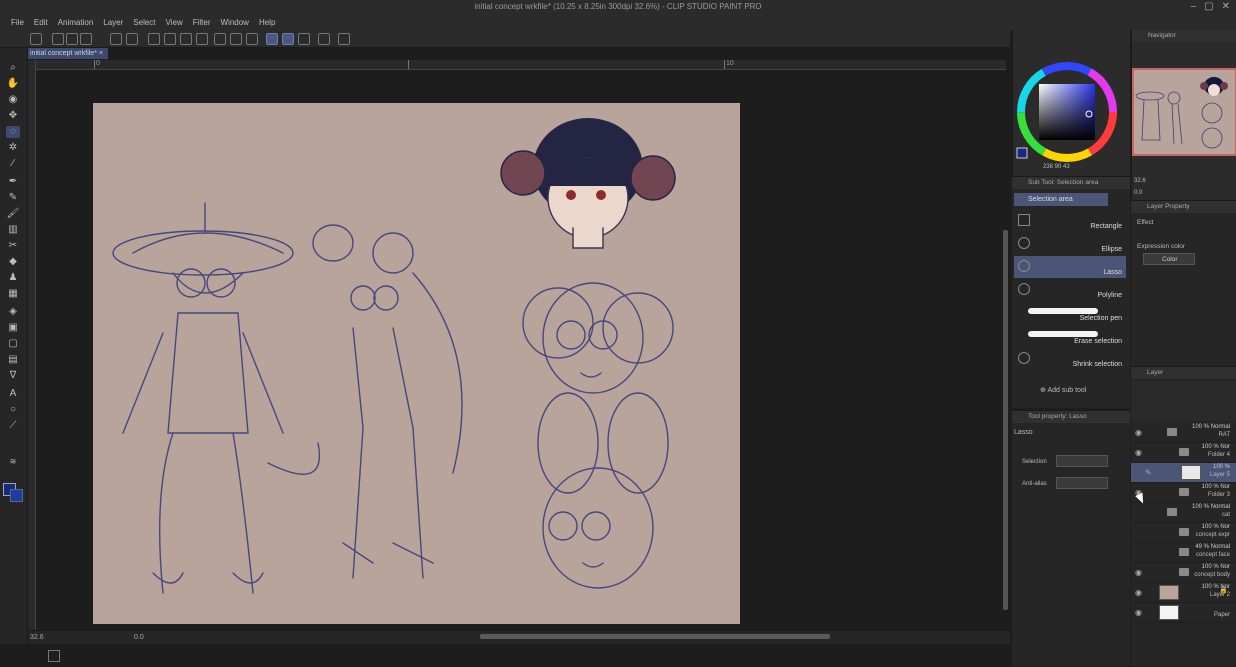 Image resolution: width=1236 pixels, height=667 pixels. Describe the element at coordinates (13, 426) in the screenshot. I see `correct-line-icon: ⟋` at that location.